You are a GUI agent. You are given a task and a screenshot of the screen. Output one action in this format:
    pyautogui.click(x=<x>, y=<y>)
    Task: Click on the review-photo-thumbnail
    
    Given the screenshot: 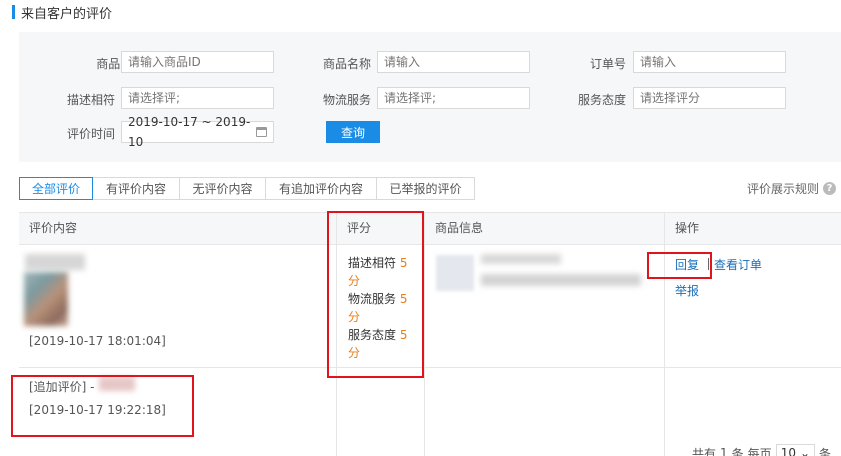 What is the action you would take?
    pyautogui.click(x=46, y=299)
    